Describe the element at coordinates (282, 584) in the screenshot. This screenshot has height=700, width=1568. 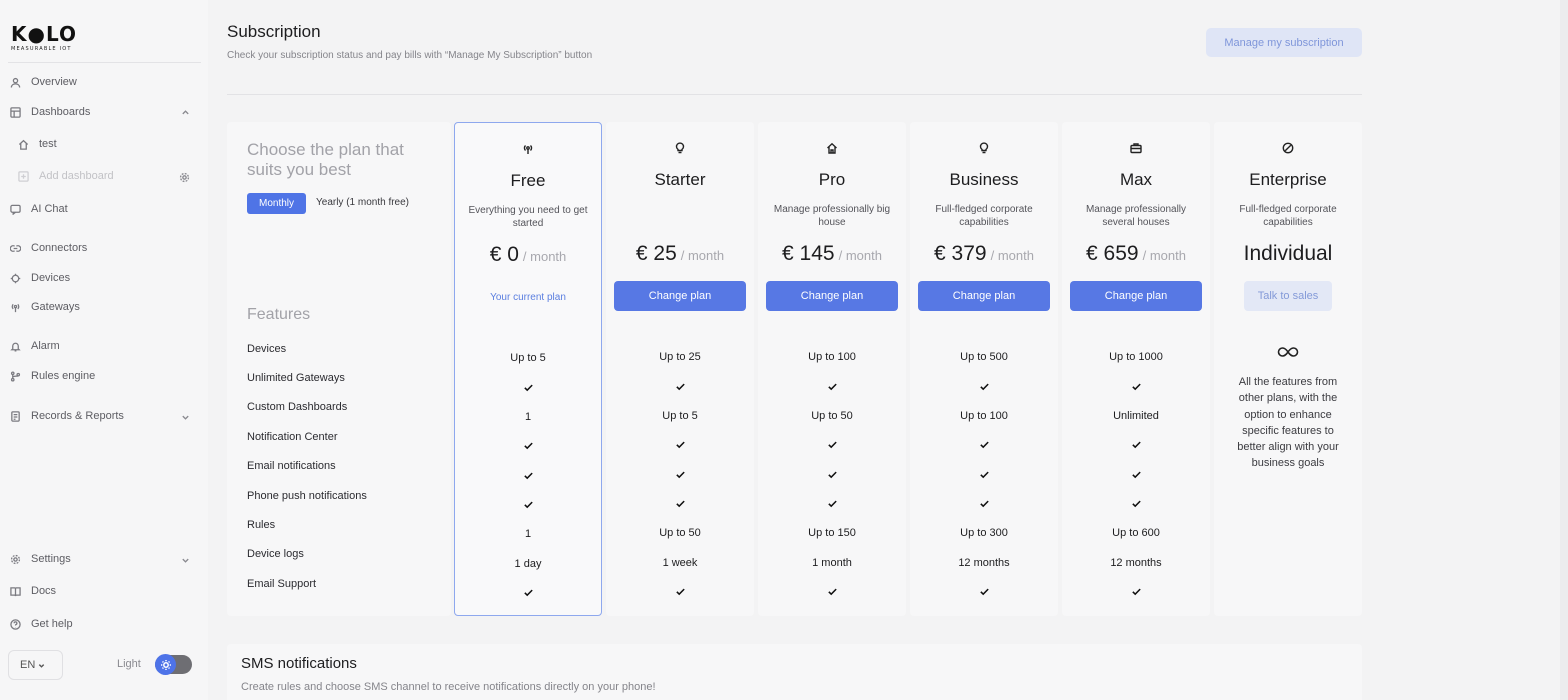
I see `feature-label: Email Support` at that location.